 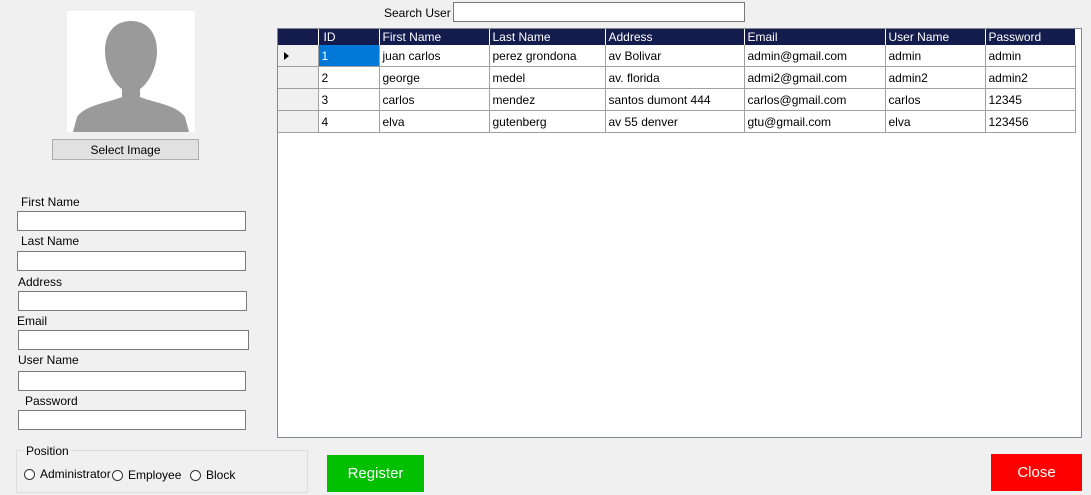 I want to click on cell-first-name: carlos, so click(x=434, y=99).